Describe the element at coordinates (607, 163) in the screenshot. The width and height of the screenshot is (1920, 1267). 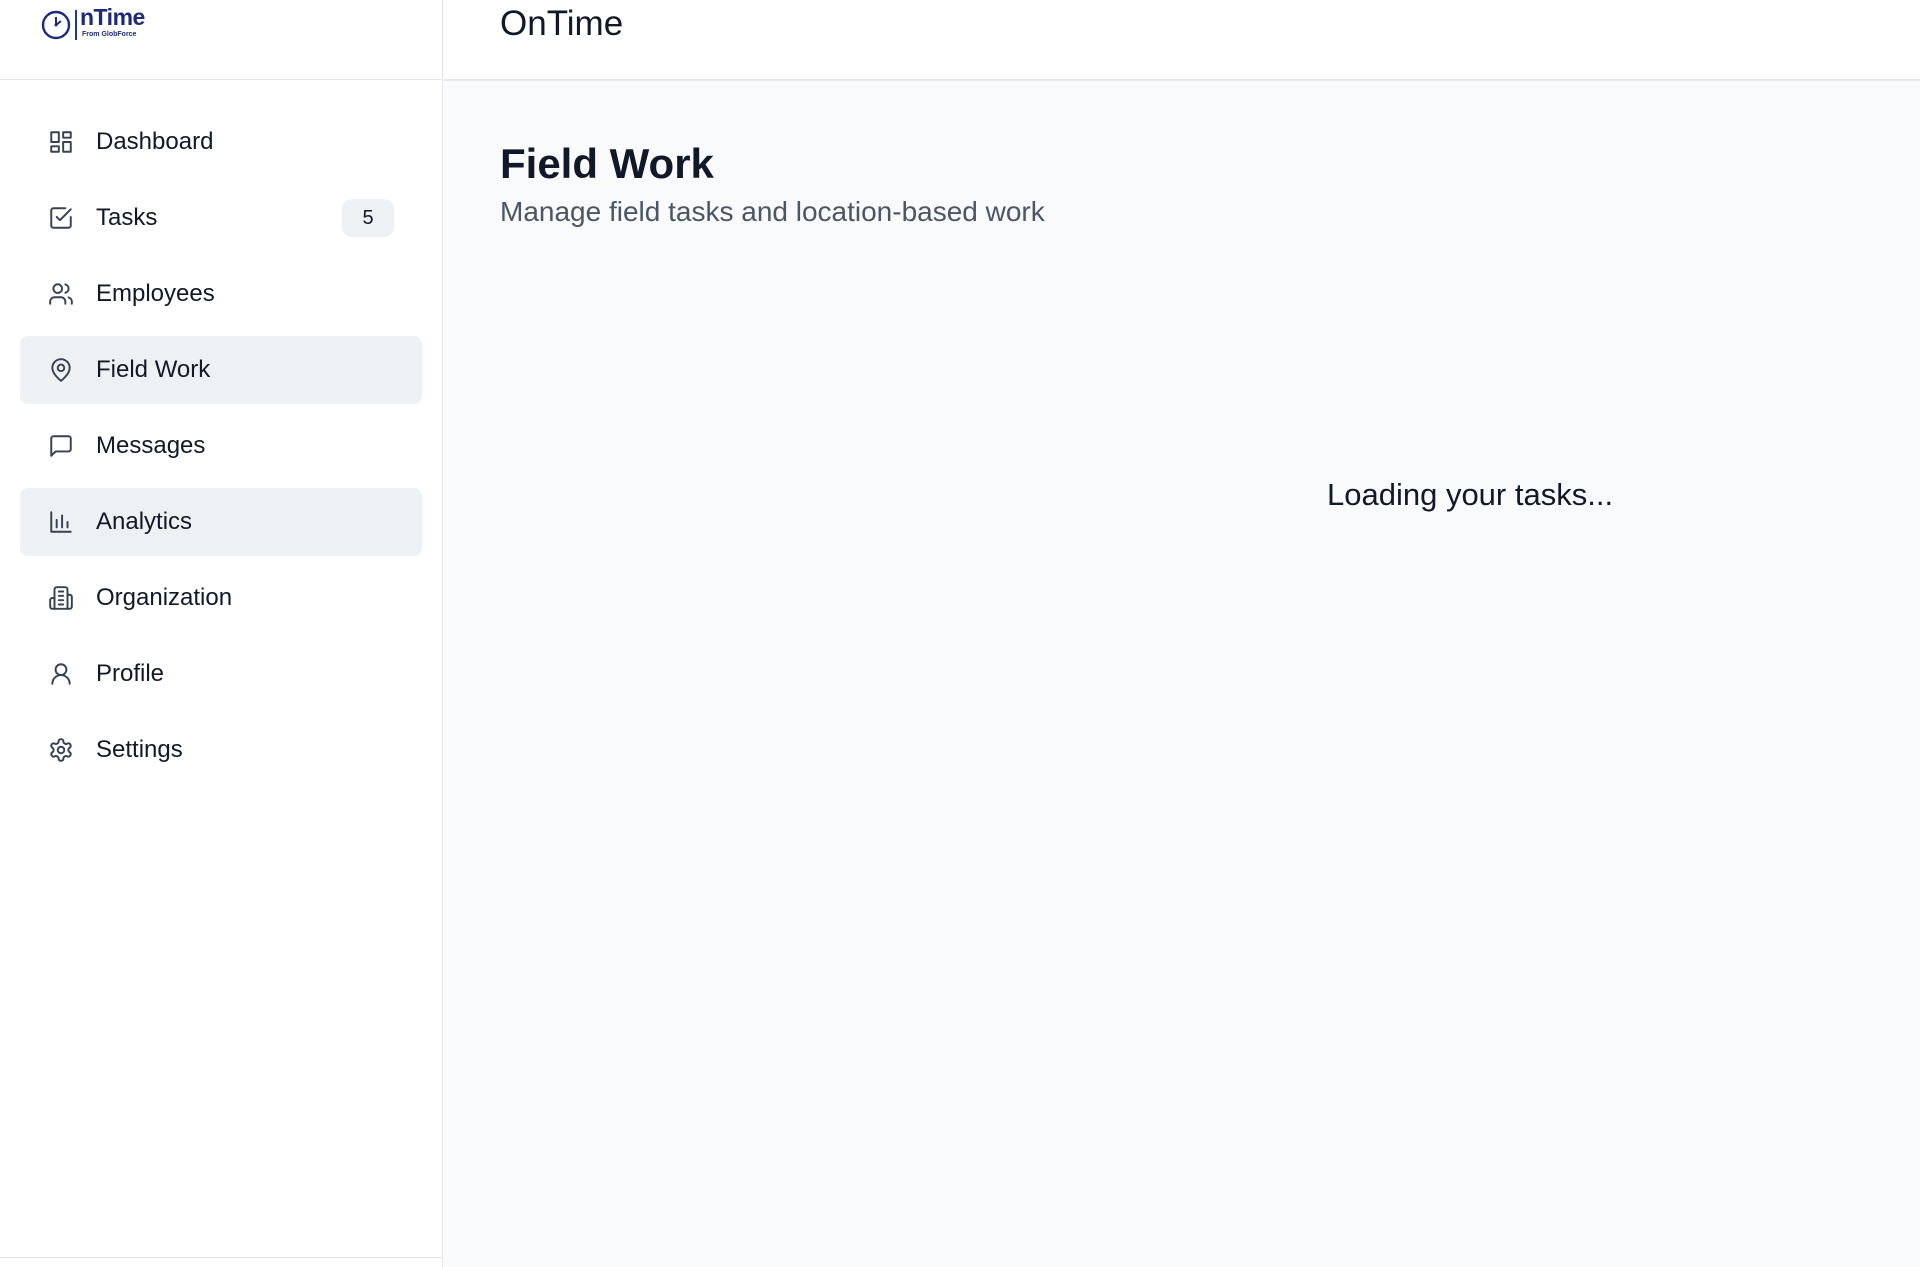
I see `page-title: Field Work` at that location.